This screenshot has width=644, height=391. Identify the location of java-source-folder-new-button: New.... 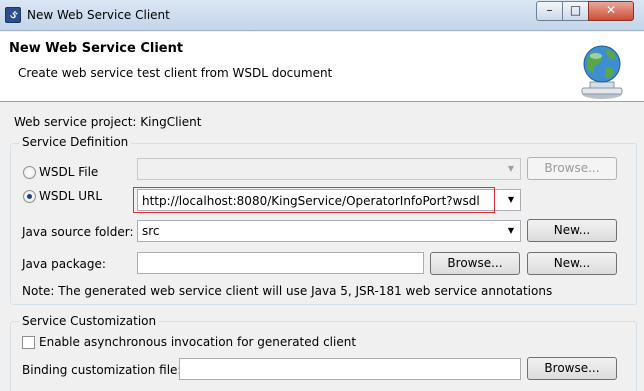
(572, 230).